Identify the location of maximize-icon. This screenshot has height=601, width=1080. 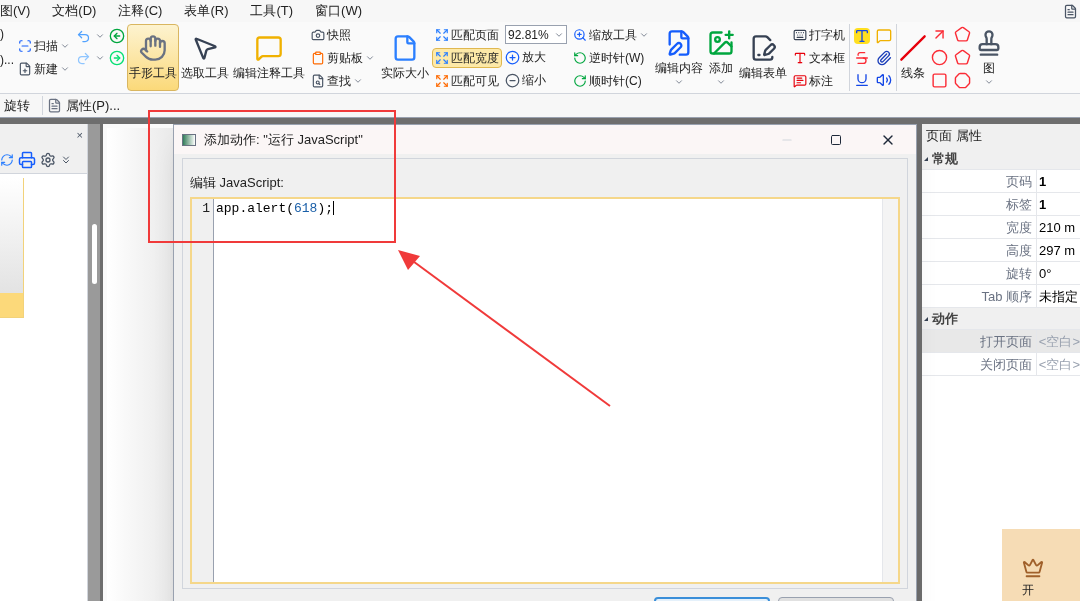
(836, 139).